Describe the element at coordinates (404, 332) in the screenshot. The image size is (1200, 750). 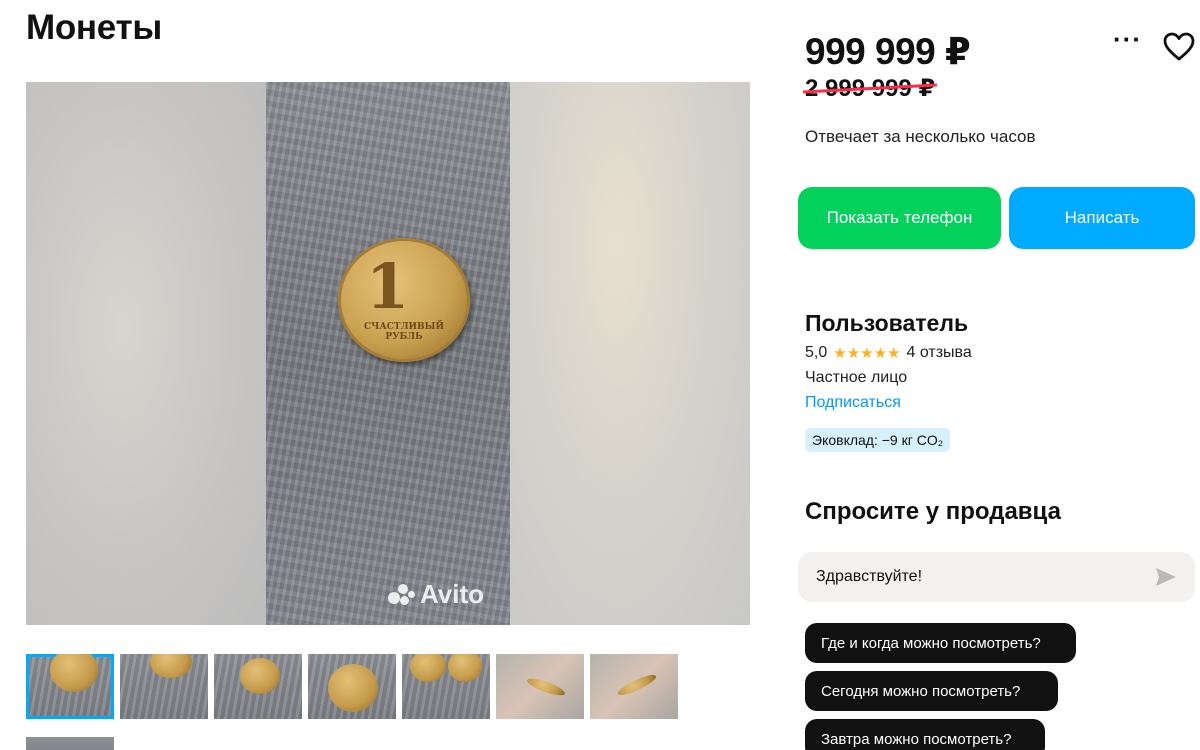
I see `coin-text: СЧАСТЛИВЫЙ РУБЛЬ` at that location.